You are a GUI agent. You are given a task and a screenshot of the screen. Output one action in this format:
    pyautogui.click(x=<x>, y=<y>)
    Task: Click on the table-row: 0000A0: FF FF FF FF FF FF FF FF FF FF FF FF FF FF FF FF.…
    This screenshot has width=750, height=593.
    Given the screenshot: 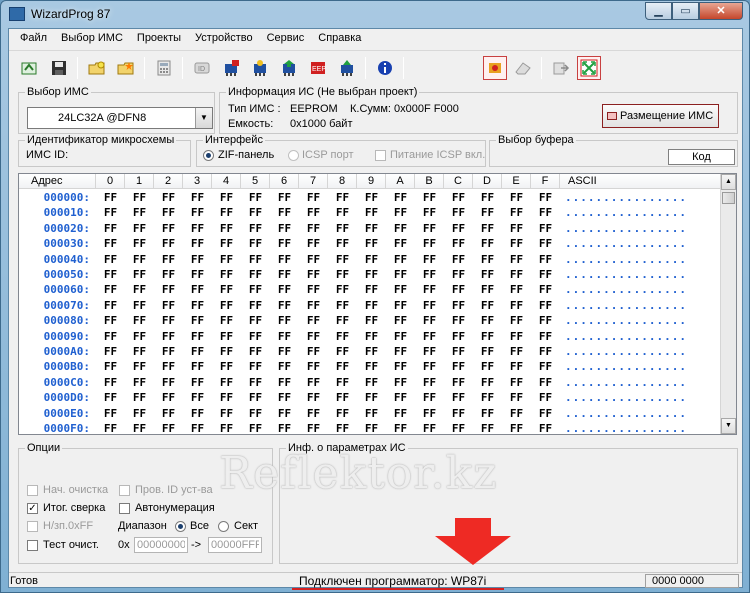 What is the action you would take?
    pyautogui.click(x=370, y=352)
    